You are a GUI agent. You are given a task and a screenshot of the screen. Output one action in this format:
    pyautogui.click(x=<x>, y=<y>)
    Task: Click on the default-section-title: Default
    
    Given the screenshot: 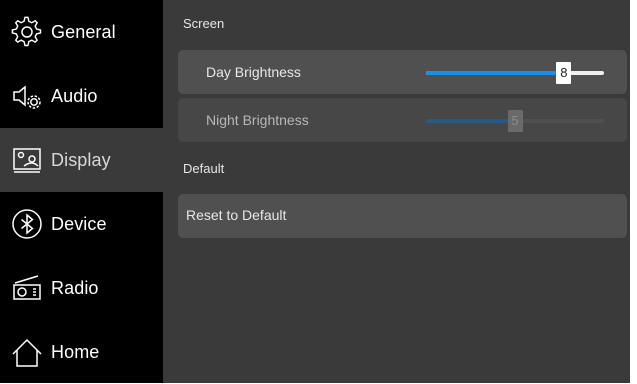 What is the action you would take?
    pyautogui.click(x=204, y=168)
    